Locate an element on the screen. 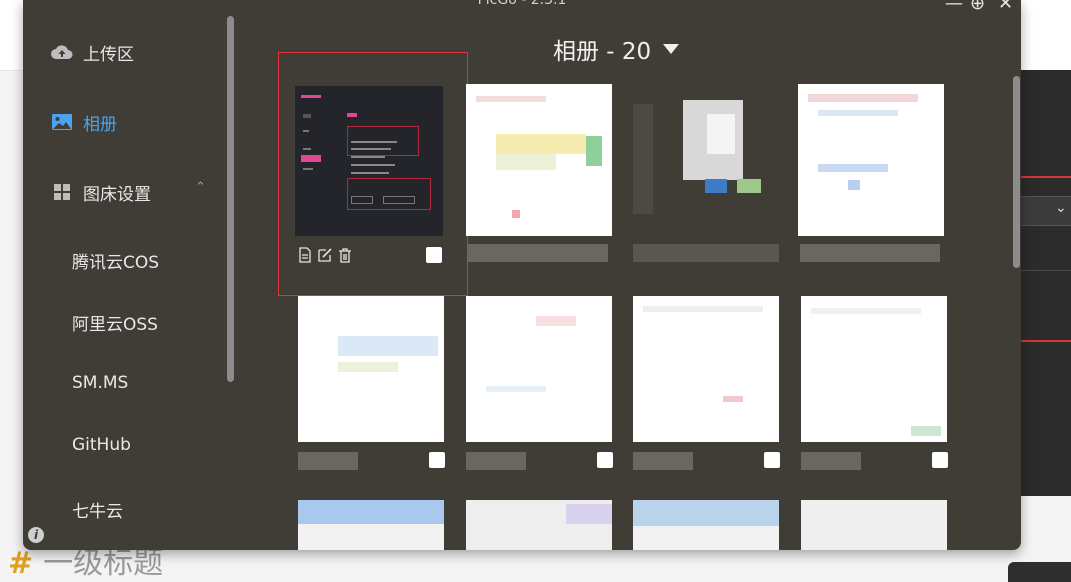 This screenshot has width=1071, height=582. minimize-icon: — is located at coordinates (954, 7).